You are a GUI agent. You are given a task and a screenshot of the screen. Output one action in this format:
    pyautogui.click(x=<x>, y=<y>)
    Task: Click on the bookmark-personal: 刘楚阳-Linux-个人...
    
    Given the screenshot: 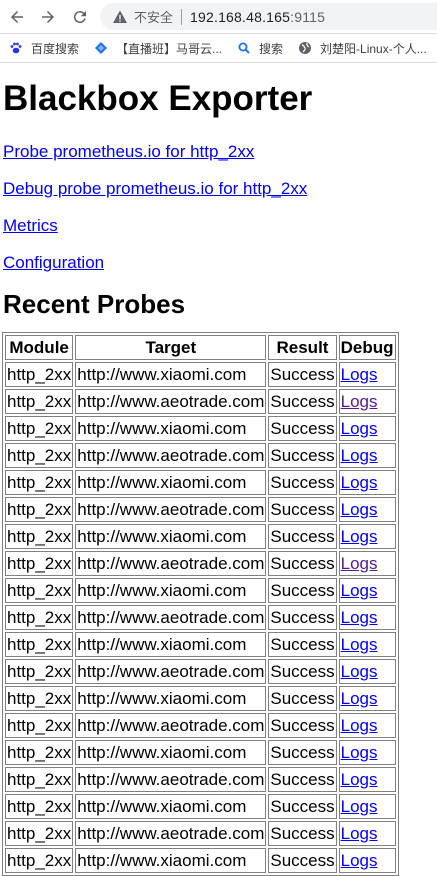 What is the action you would take?
    pyautogui.click(x=362, y=48)
    